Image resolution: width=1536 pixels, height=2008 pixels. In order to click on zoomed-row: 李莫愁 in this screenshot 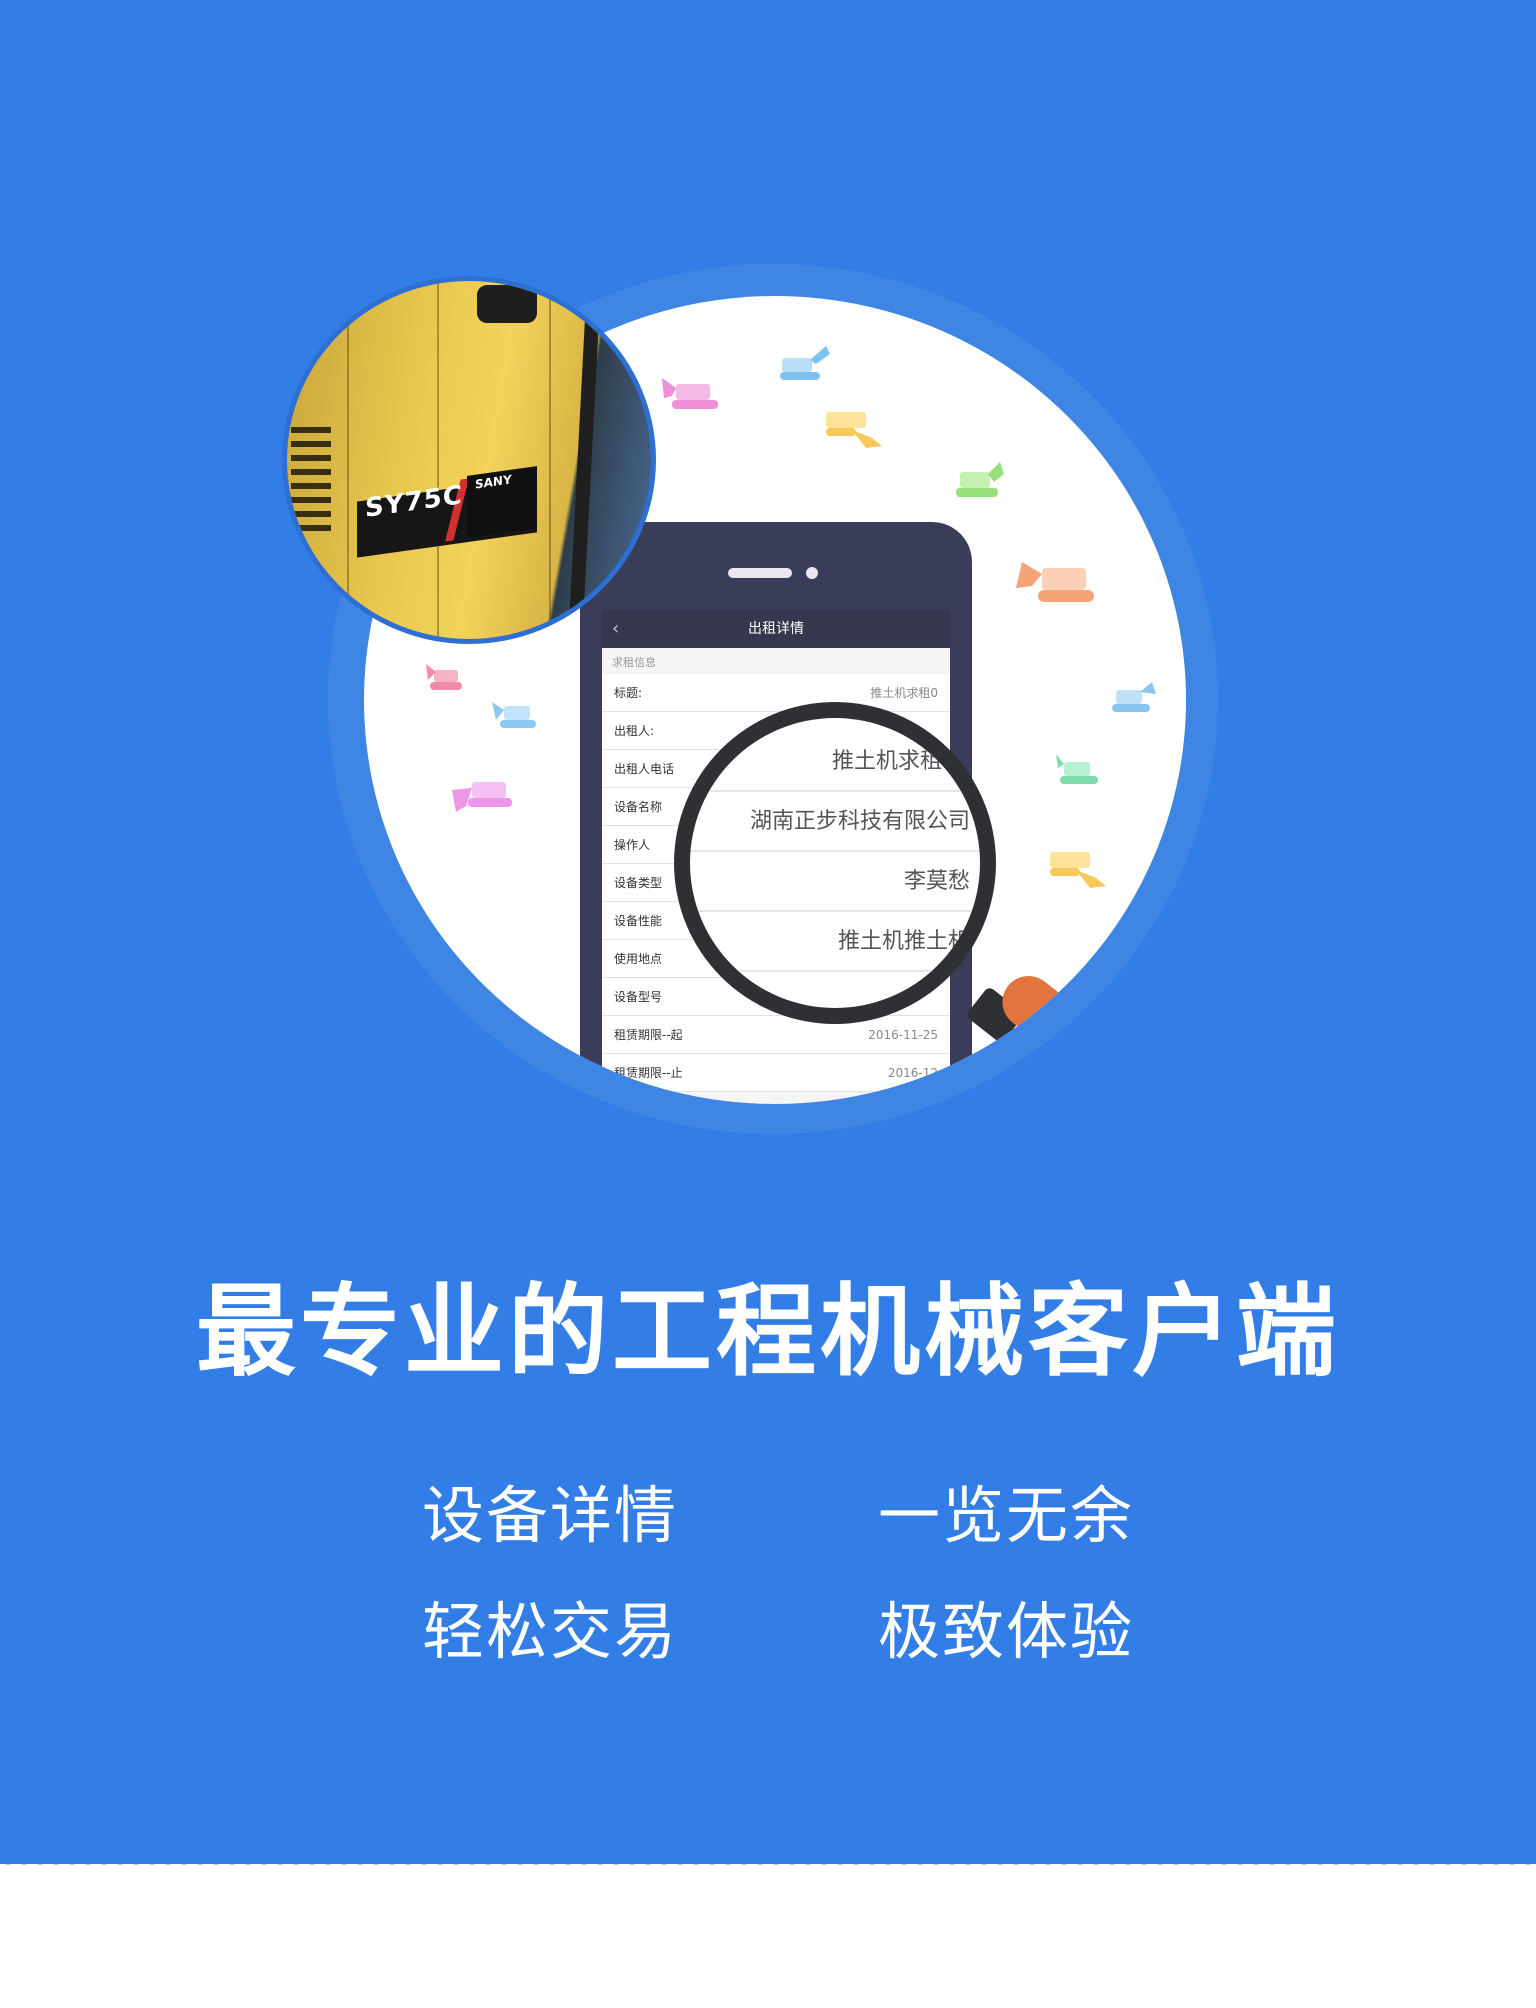, I will do `click(835, 882)`.